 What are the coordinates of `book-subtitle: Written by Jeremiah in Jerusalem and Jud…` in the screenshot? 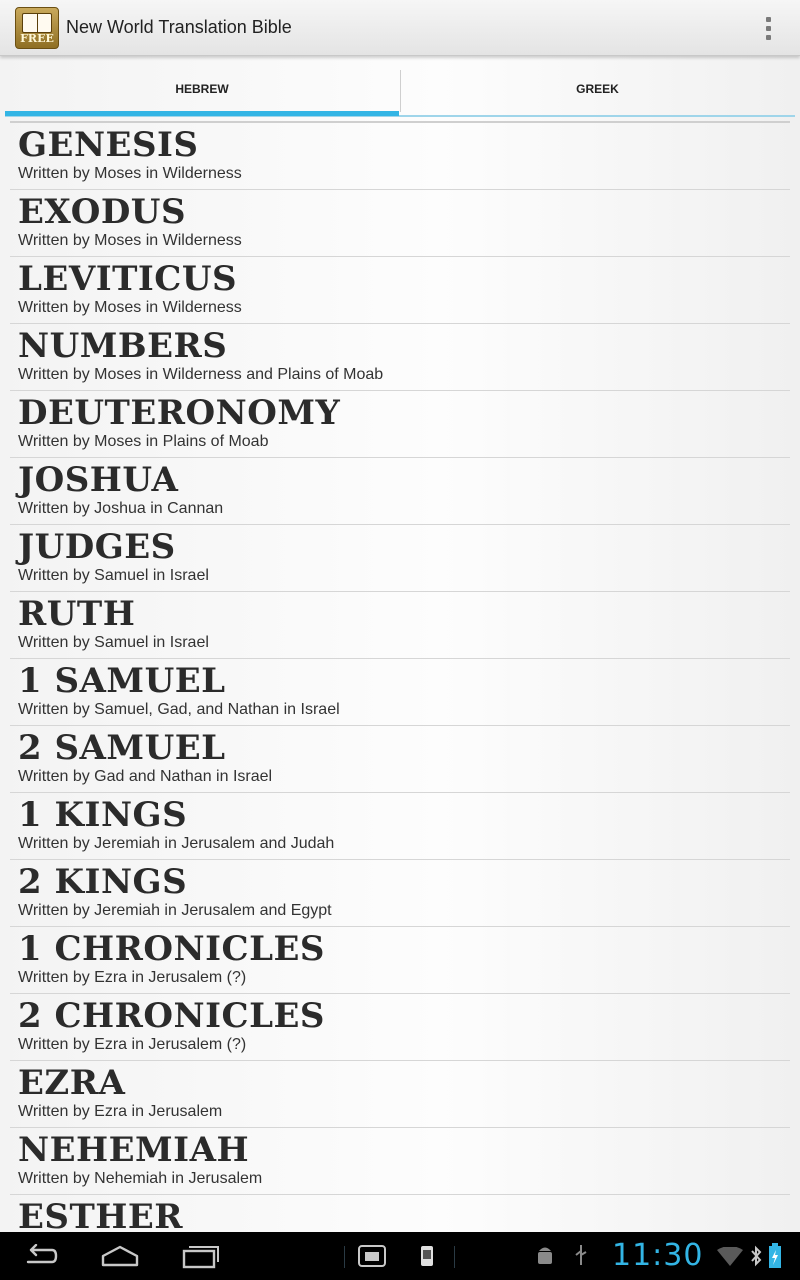 It's located at (176, 843).